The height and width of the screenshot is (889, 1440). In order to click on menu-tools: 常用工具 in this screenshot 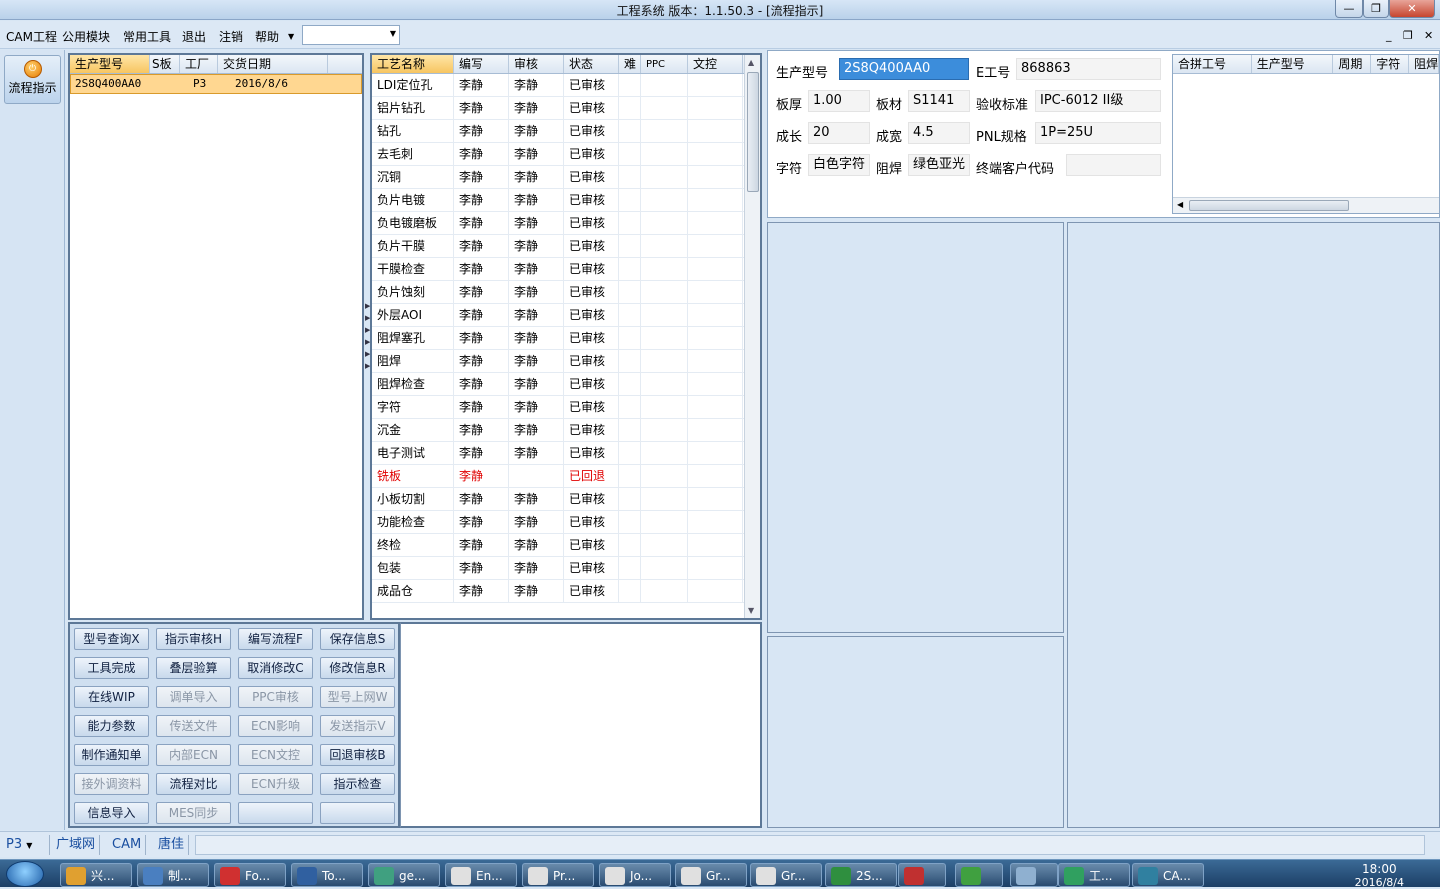, I will do `click(147, 36)`.